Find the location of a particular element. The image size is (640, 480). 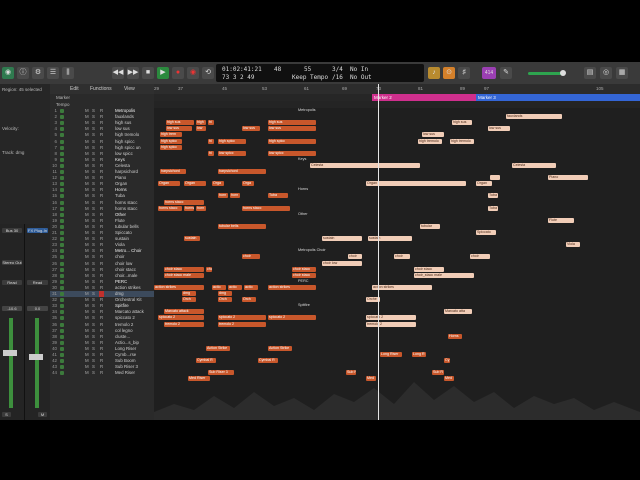

track-row: 24 M S R Metro... Choir is located at coordinates (102, 251).